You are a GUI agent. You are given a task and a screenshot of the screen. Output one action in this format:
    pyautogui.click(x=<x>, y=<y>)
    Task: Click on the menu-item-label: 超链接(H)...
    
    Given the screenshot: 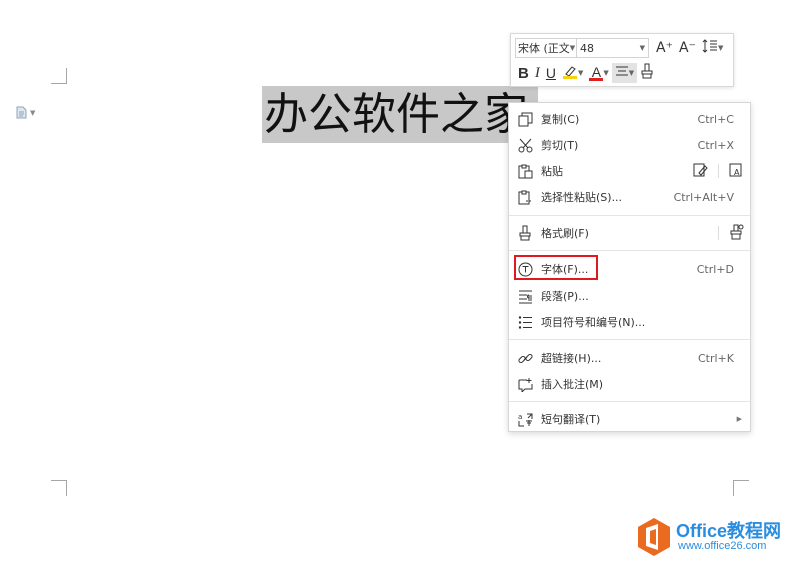 What is the action you would take?
    pyautogui.click(x=571, y=358)
    